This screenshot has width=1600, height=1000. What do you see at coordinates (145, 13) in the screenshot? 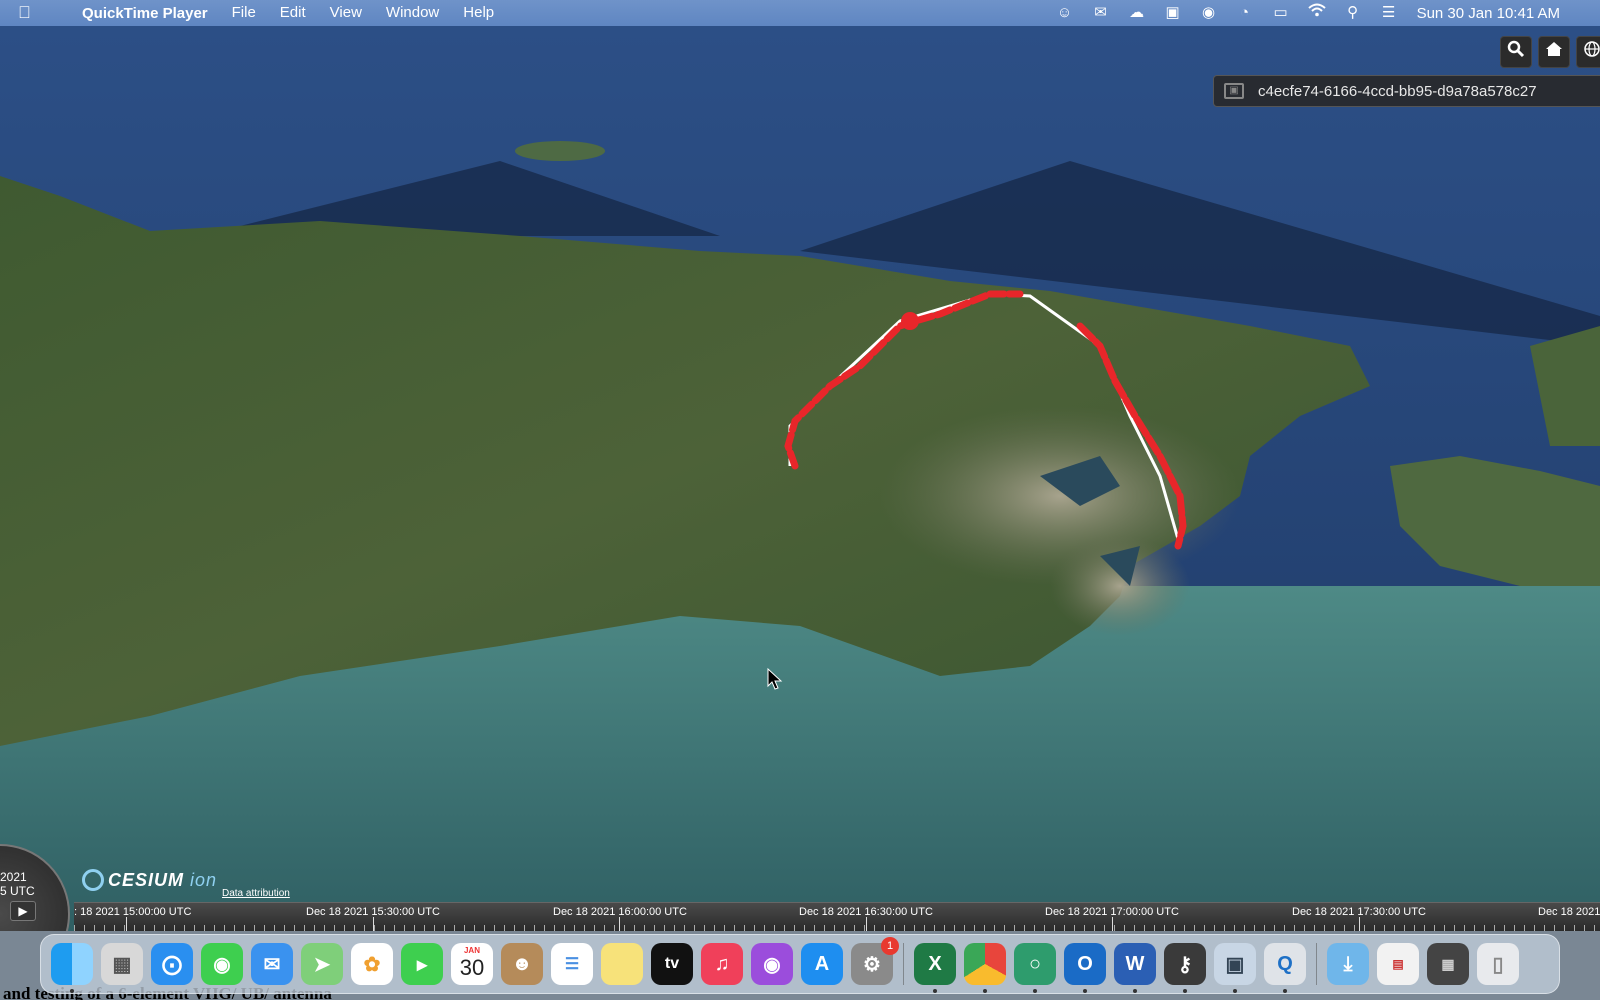
I see `app-menu: QuickTime Player` at bounding box center [145, 13].